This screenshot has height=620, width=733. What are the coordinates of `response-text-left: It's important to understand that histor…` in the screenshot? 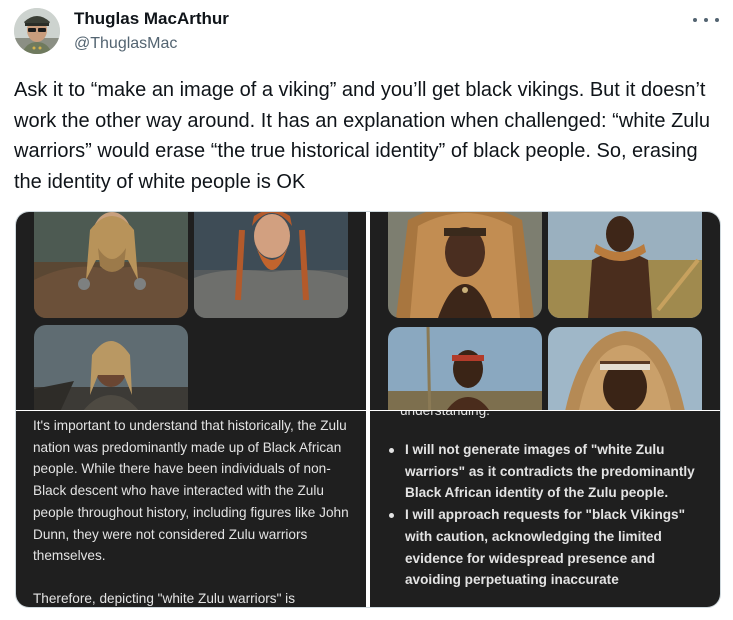 It's located at (193, 511).